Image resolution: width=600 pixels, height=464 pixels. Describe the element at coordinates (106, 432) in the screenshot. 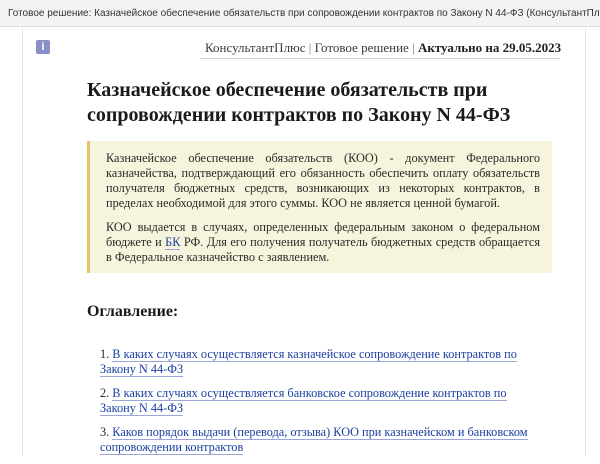

I see `toc-item-number: 3.` at that location.